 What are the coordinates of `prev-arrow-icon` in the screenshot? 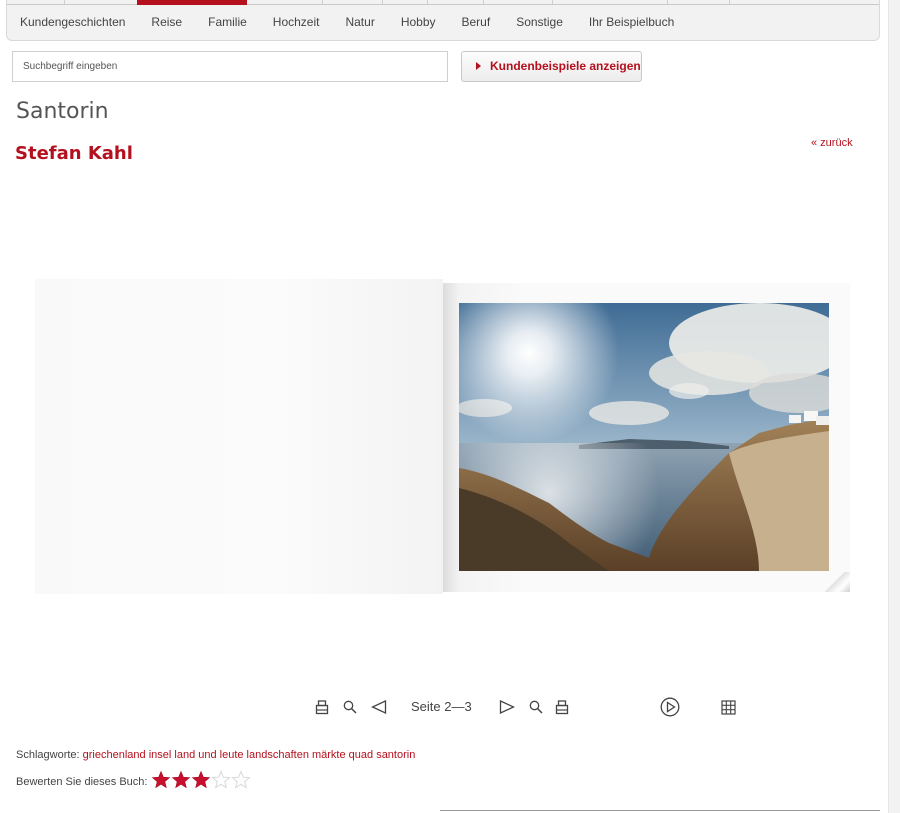 It's located at (379, 707).